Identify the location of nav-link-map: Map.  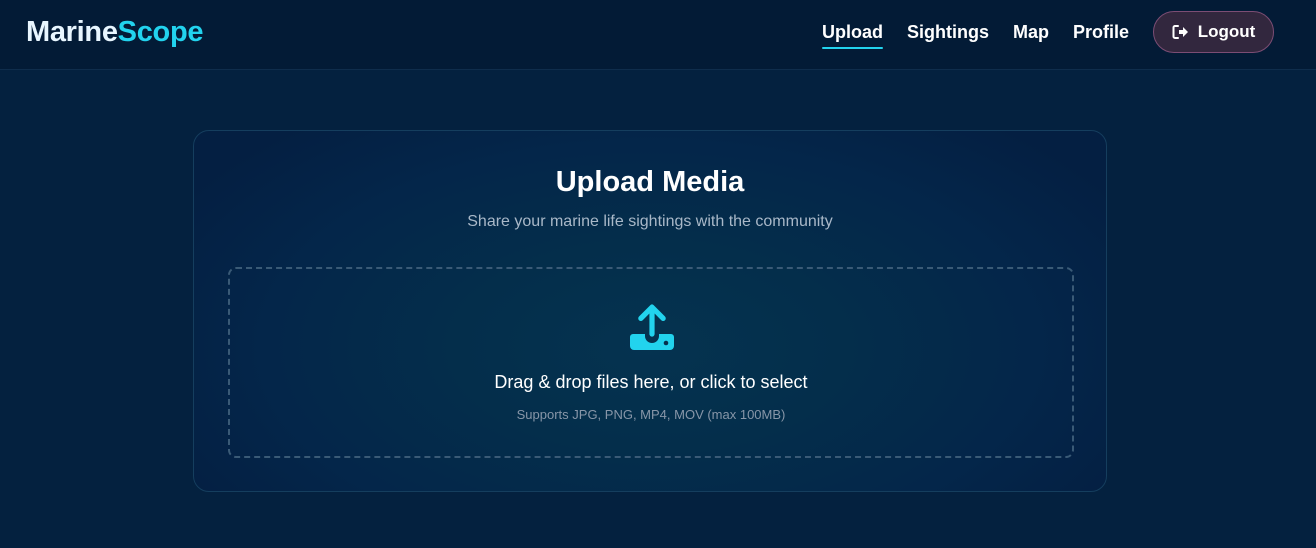
(1031, 32).